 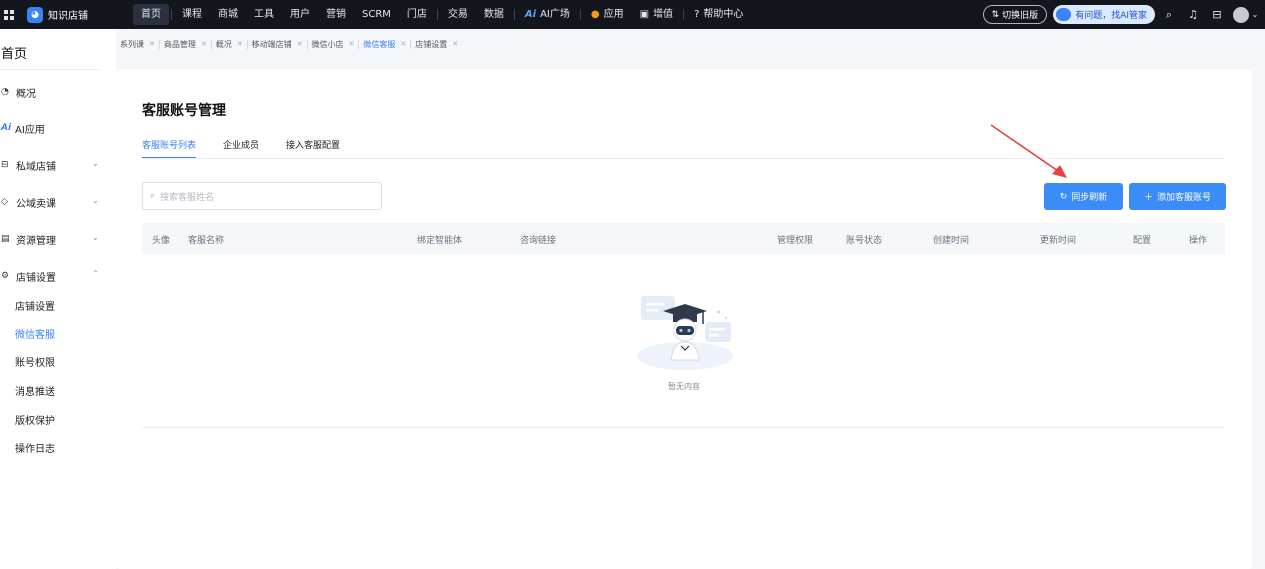 What do you see at coordinates (206, 241) in the screenshot?
I see `column-header: 客服名称` at bounding box center [206, 241].